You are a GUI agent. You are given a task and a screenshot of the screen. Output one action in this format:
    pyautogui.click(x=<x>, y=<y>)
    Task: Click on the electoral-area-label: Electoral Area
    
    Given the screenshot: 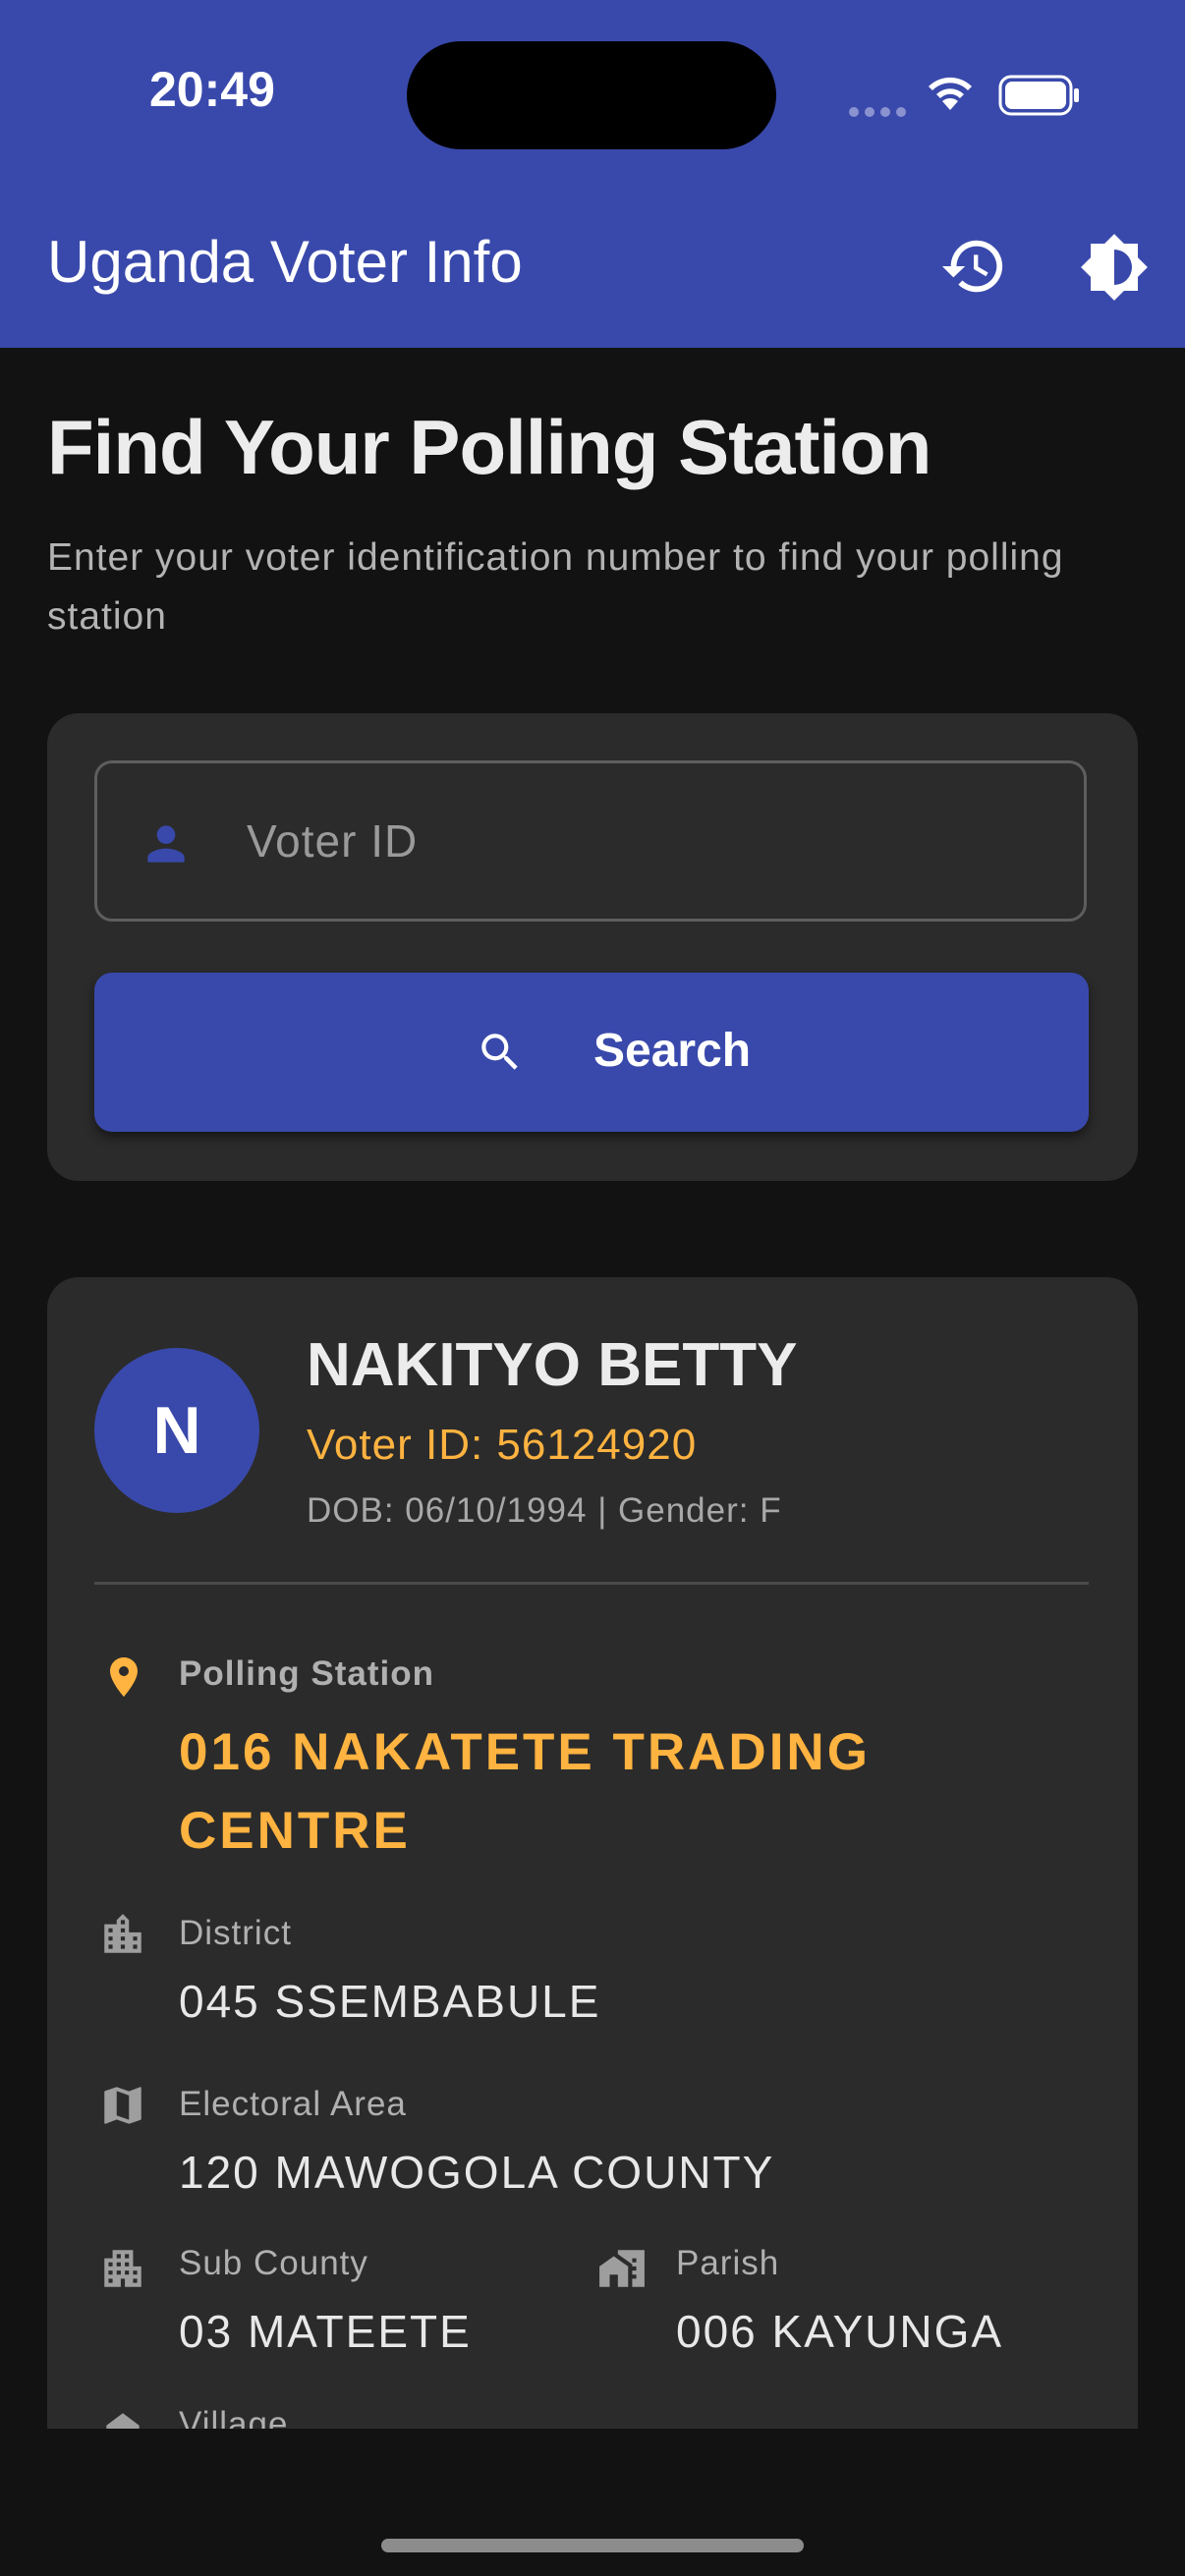 What is the action you would take?
    pyautogui.click(x=293, y=2104)
    